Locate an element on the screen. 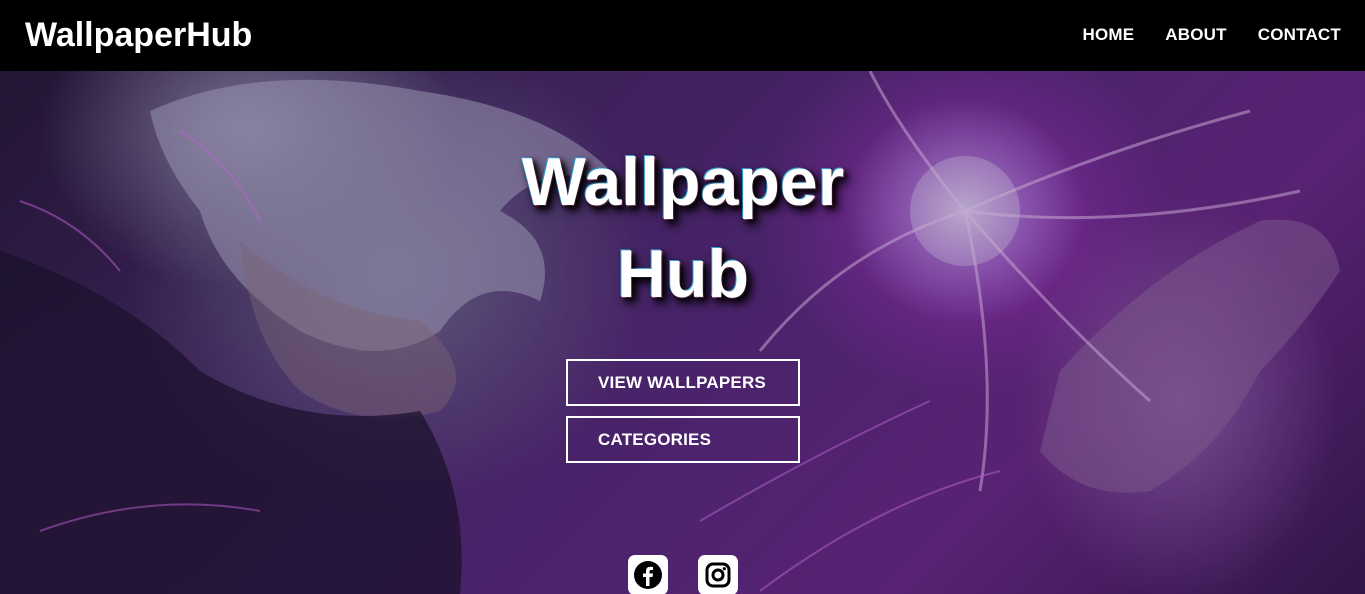 The width and height of the screenshot is (1365, 594). instagram-link is located at coordinates (718, 574).